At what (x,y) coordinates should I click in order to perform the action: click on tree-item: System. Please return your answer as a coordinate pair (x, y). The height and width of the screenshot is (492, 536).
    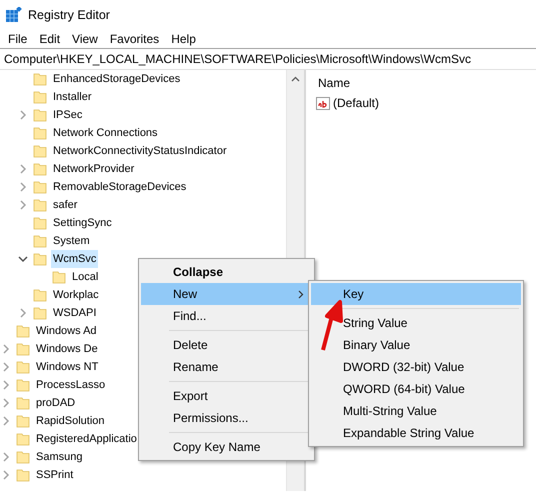
    Looking at the image, I should click on (71, 241).